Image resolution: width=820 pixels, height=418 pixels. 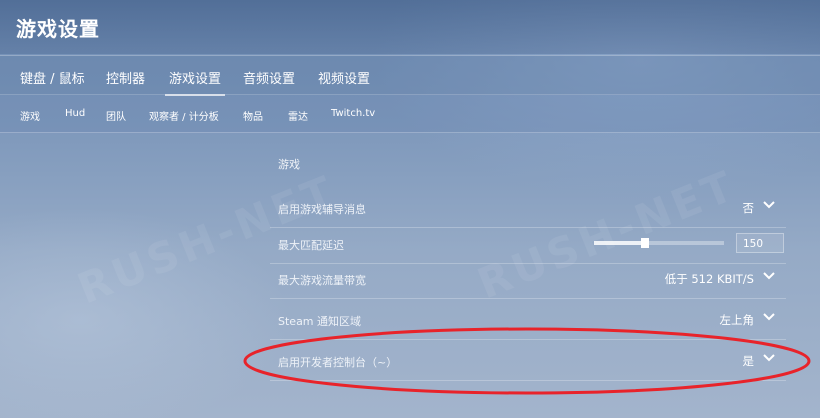 I want to click on main-tab-bar: 键盘 / 鼠标 控制器 游戏设置 音频设置 视频设置, so click(x=410, y=75).